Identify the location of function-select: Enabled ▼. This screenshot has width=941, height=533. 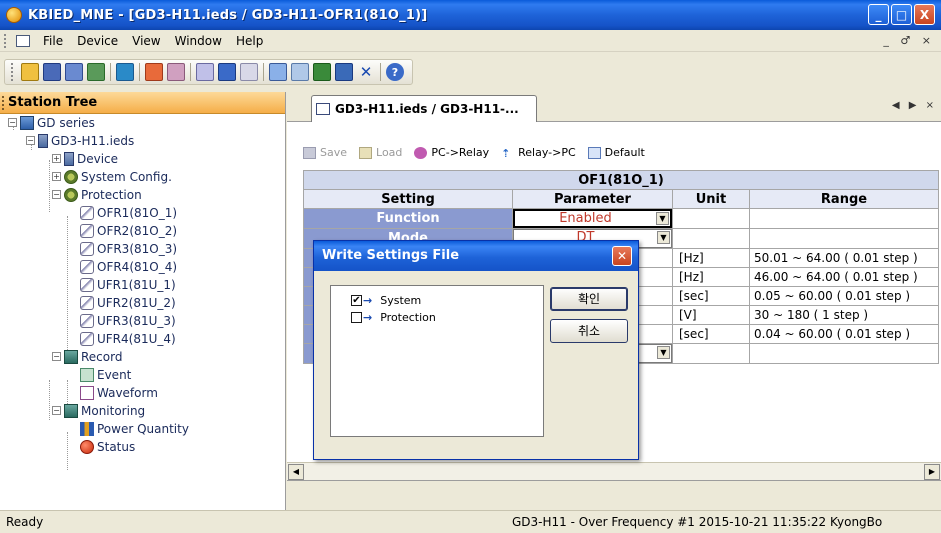
(592, 218).